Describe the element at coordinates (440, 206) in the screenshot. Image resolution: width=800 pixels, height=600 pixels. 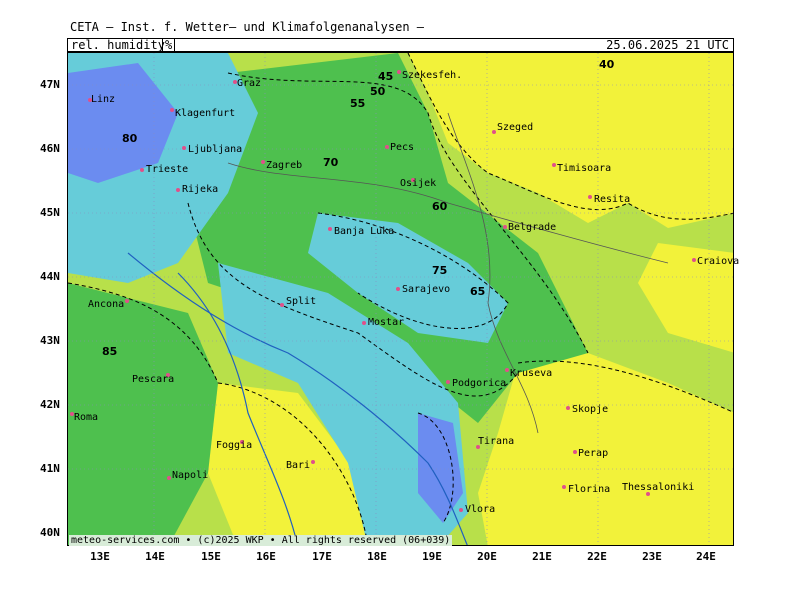
I see `contour-label: 60` at that location.